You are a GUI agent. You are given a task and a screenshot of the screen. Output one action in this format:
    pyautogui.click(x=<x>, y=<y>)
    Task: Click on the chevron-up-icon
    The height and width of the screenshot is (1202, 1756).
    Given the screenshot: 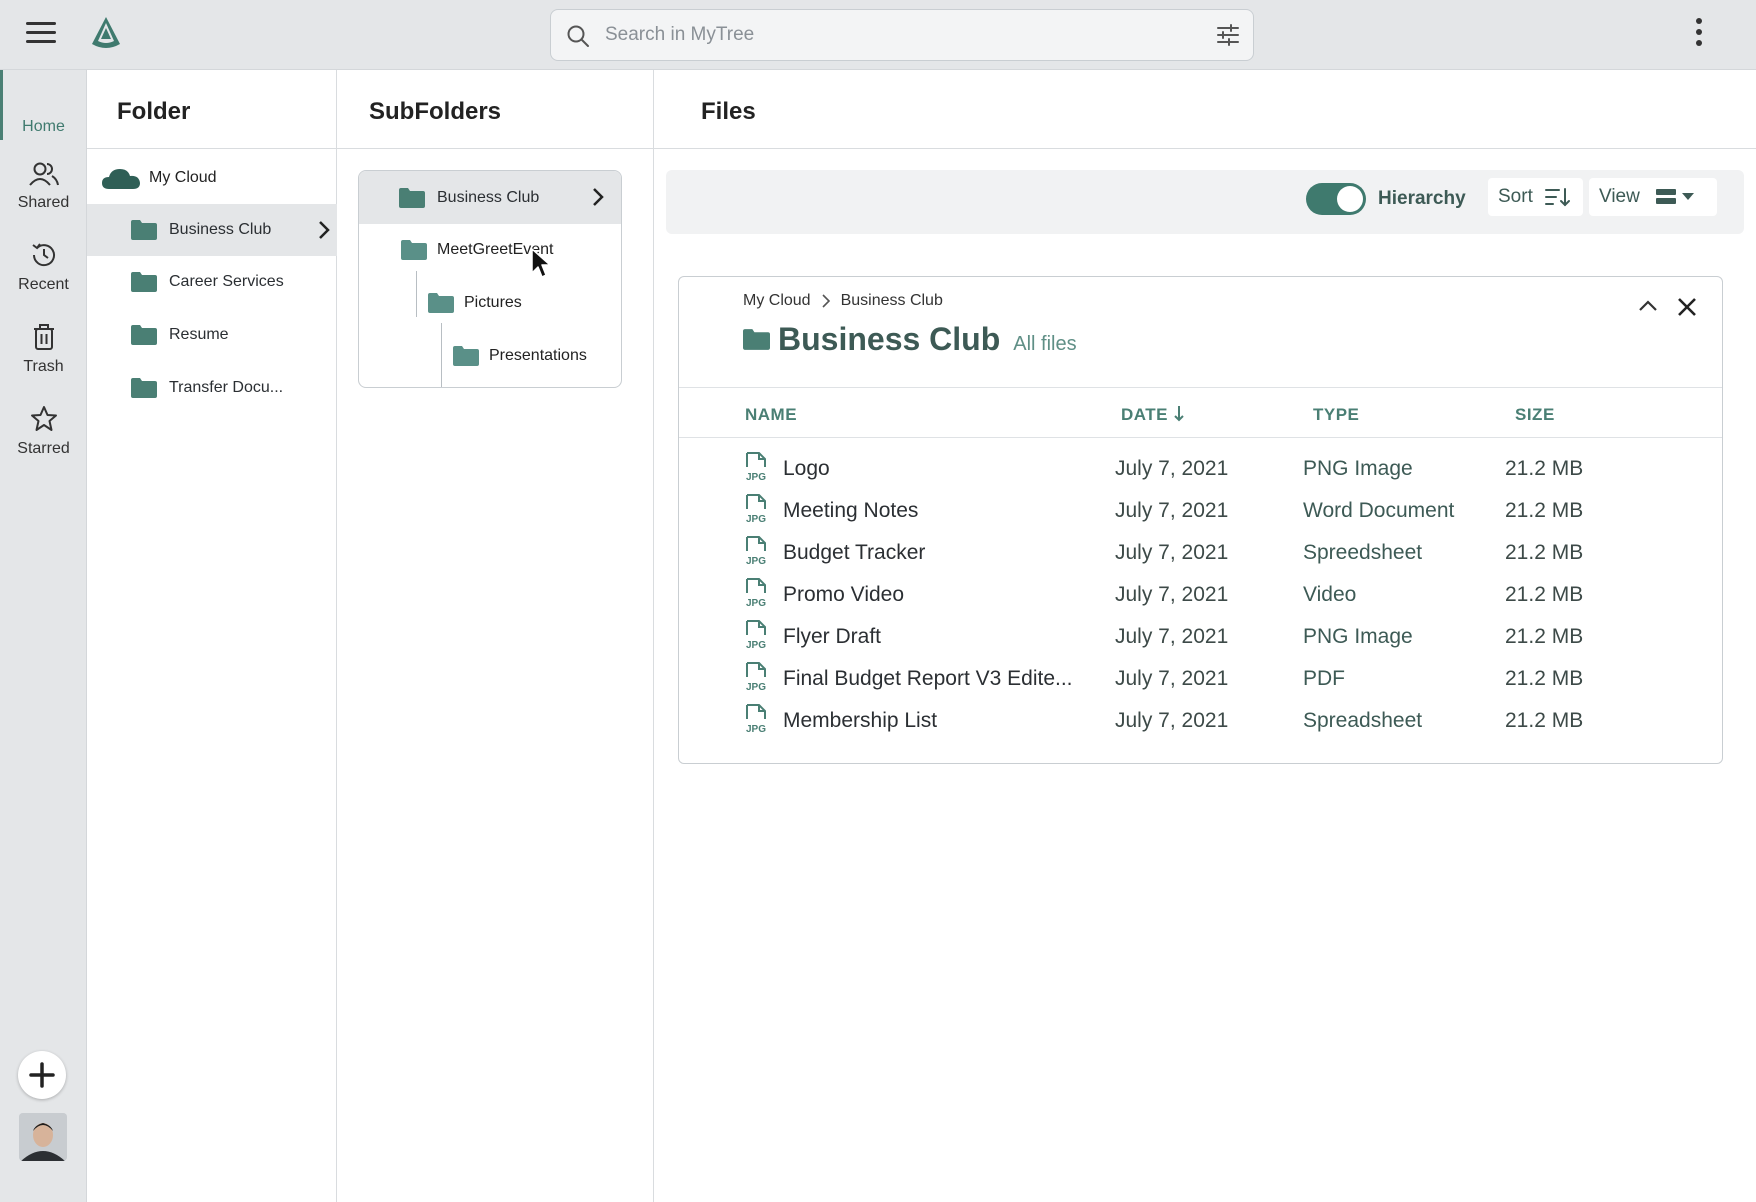 What is the action you would take?
    pyautogui.click(x=1648, y=306)
    